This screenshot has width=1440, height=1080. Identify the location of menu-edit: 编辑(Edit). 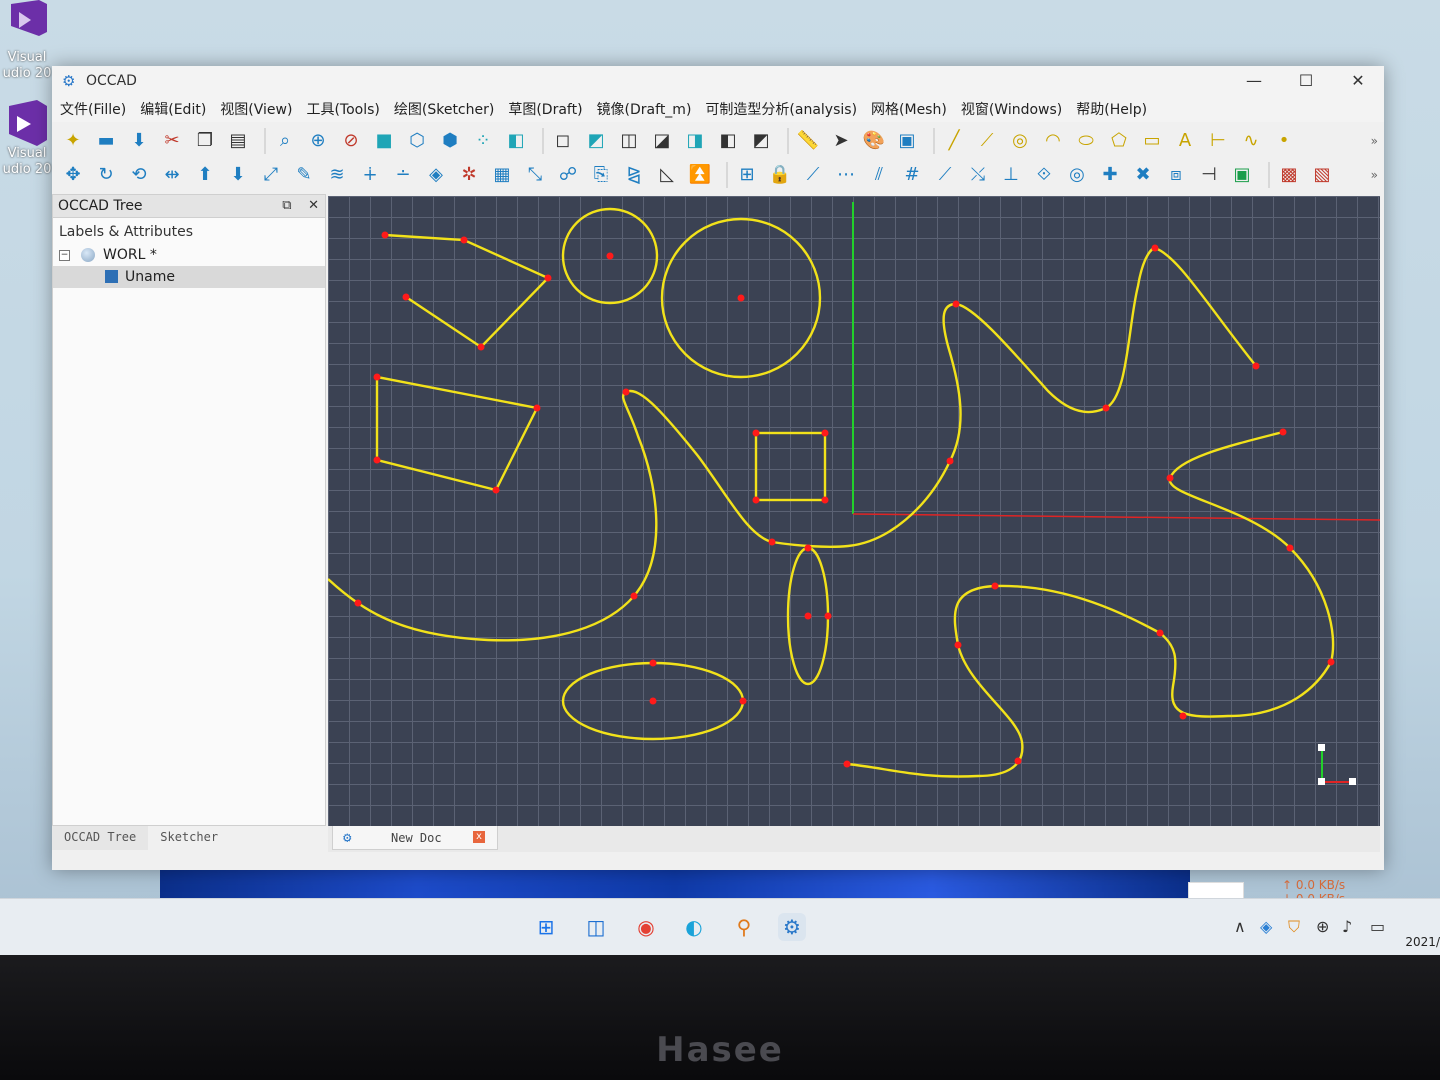
(173, 109).